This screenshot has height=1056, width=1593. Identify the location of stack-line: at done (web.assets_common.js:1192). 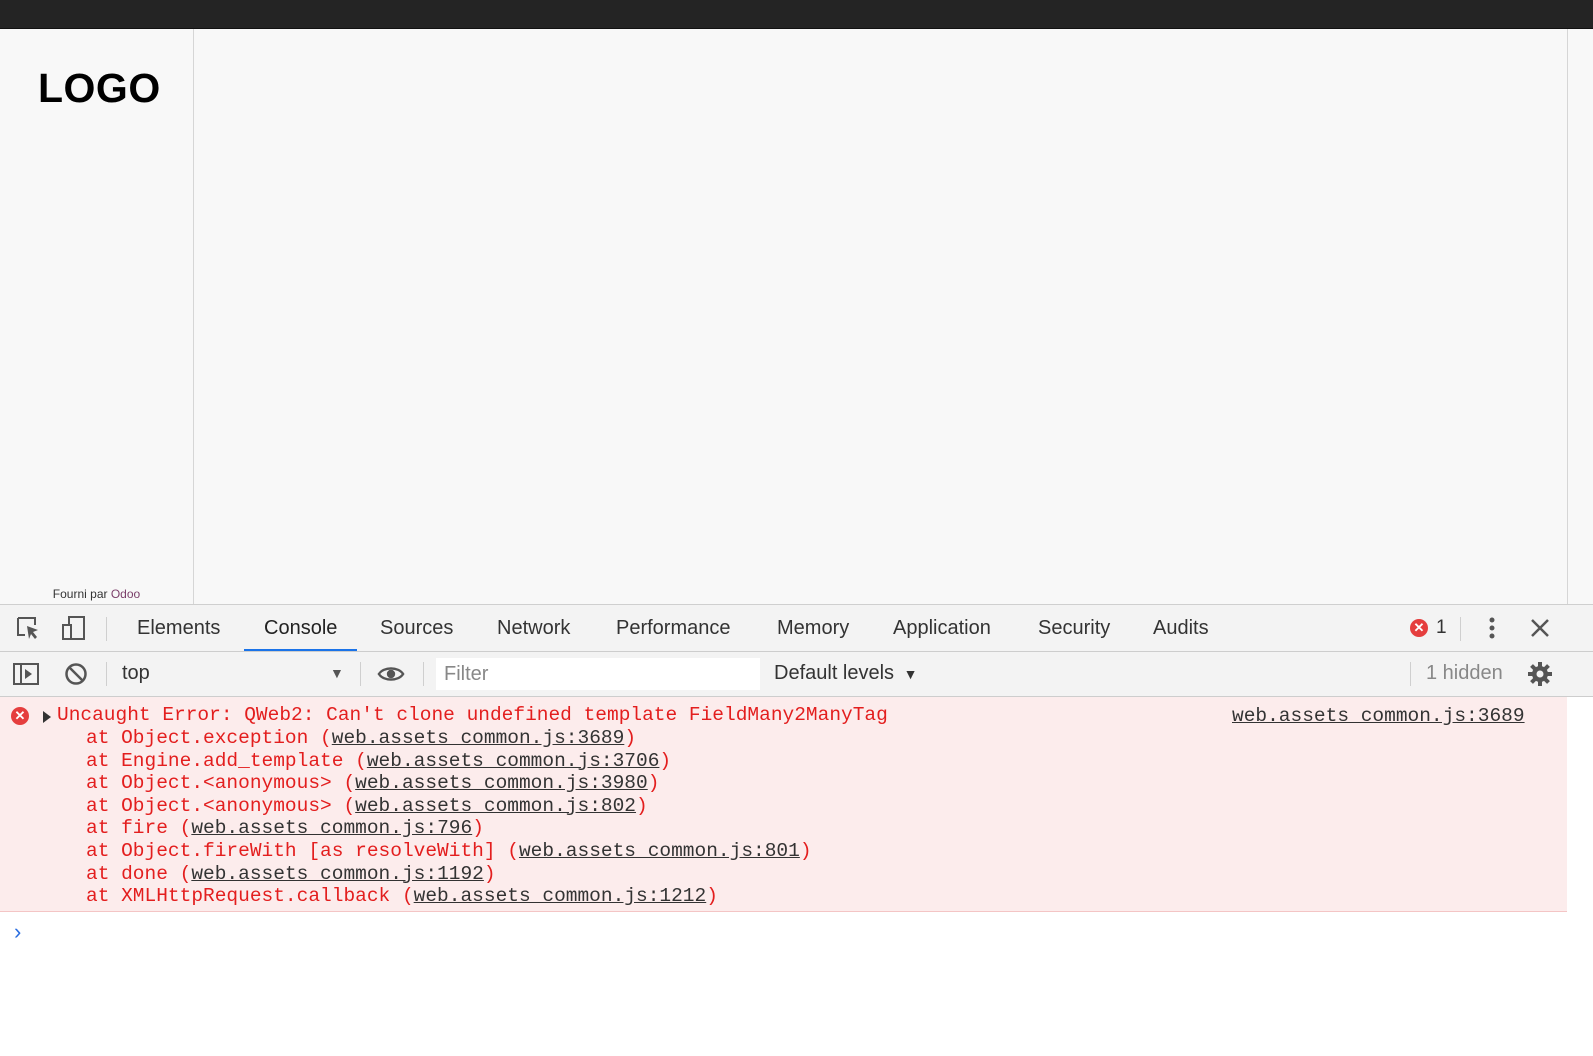
(291, 874).